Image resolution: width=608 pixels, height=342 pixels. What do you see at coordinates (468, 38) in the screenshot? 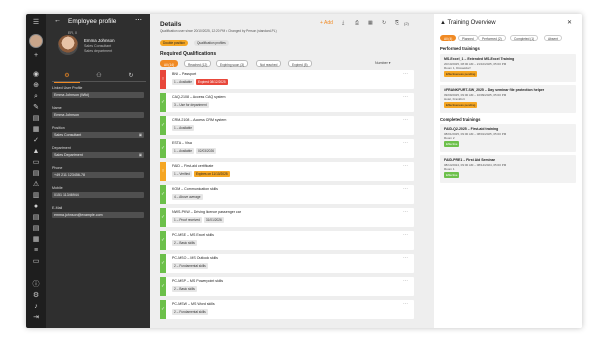
I see `training-filter-planned: Planned` at bounding box center [468, 38].